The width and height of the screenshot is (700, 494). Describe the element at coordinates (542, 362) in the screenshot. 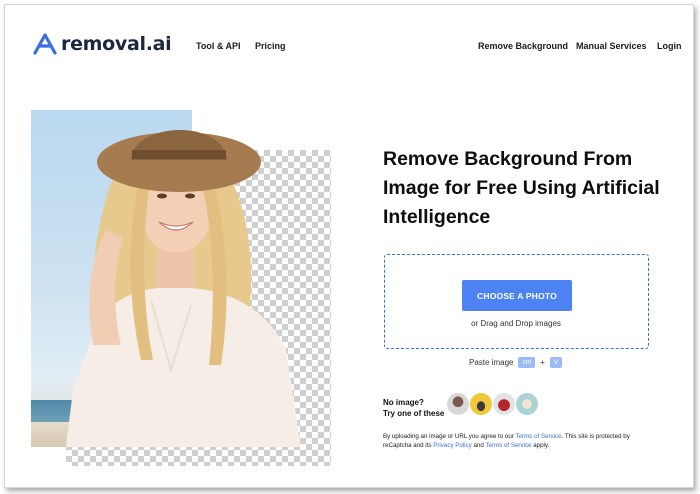

I see `plus-sign: +` at that location.